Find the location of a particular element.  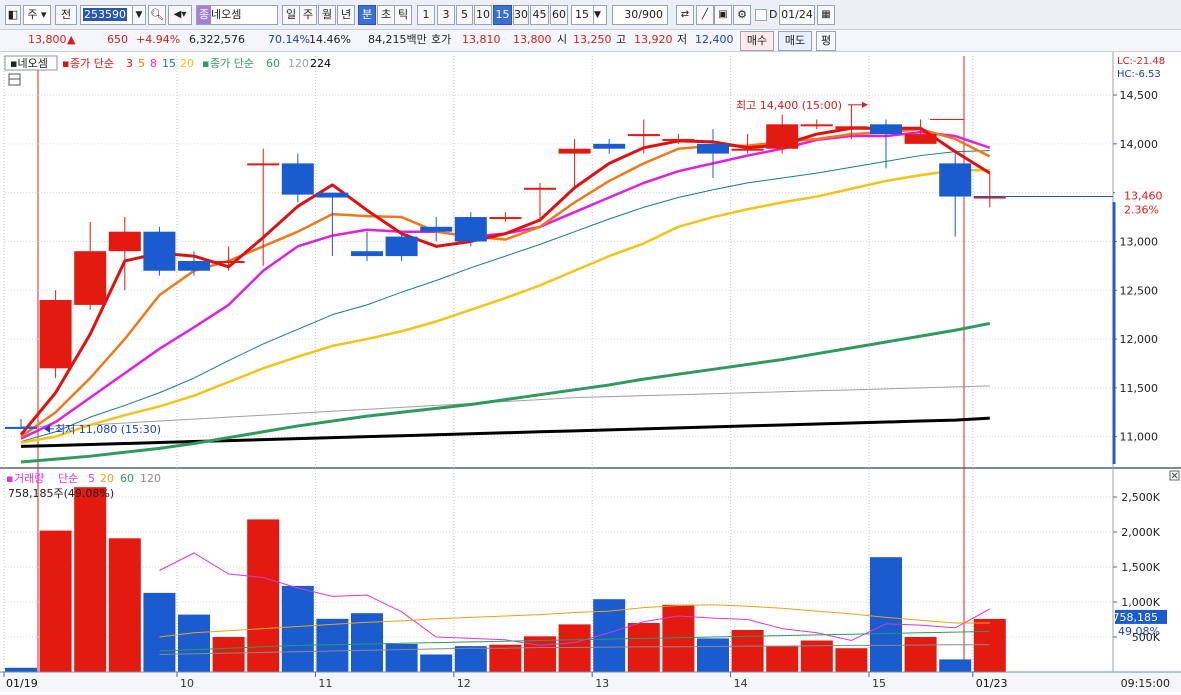

x-tick-label-3: 12 is located at coordinates (464, 683).